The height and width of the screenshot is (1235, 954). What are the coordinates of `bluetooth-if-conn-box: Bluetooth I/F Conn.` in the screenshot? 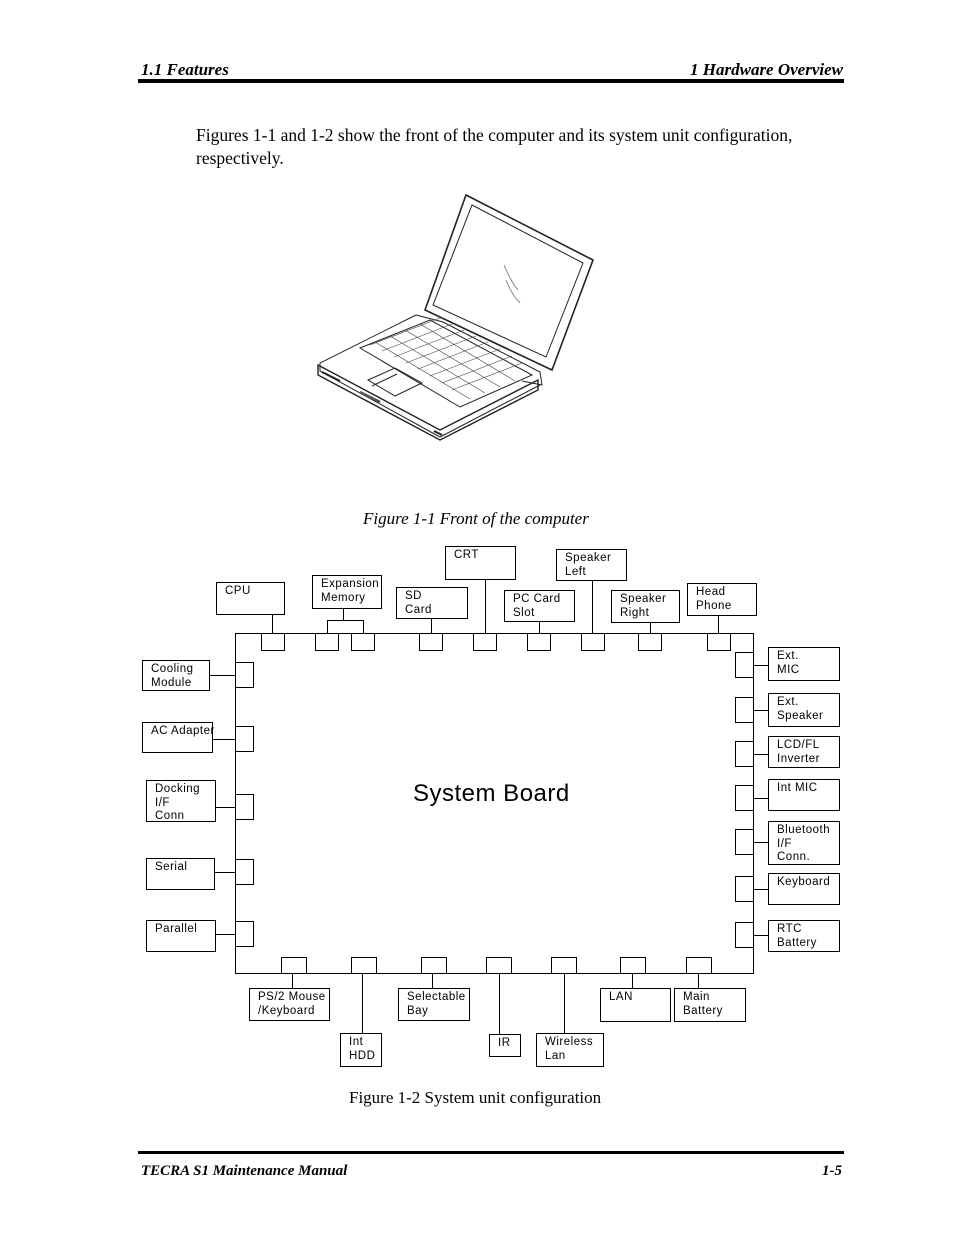 It's located at (804, 843).